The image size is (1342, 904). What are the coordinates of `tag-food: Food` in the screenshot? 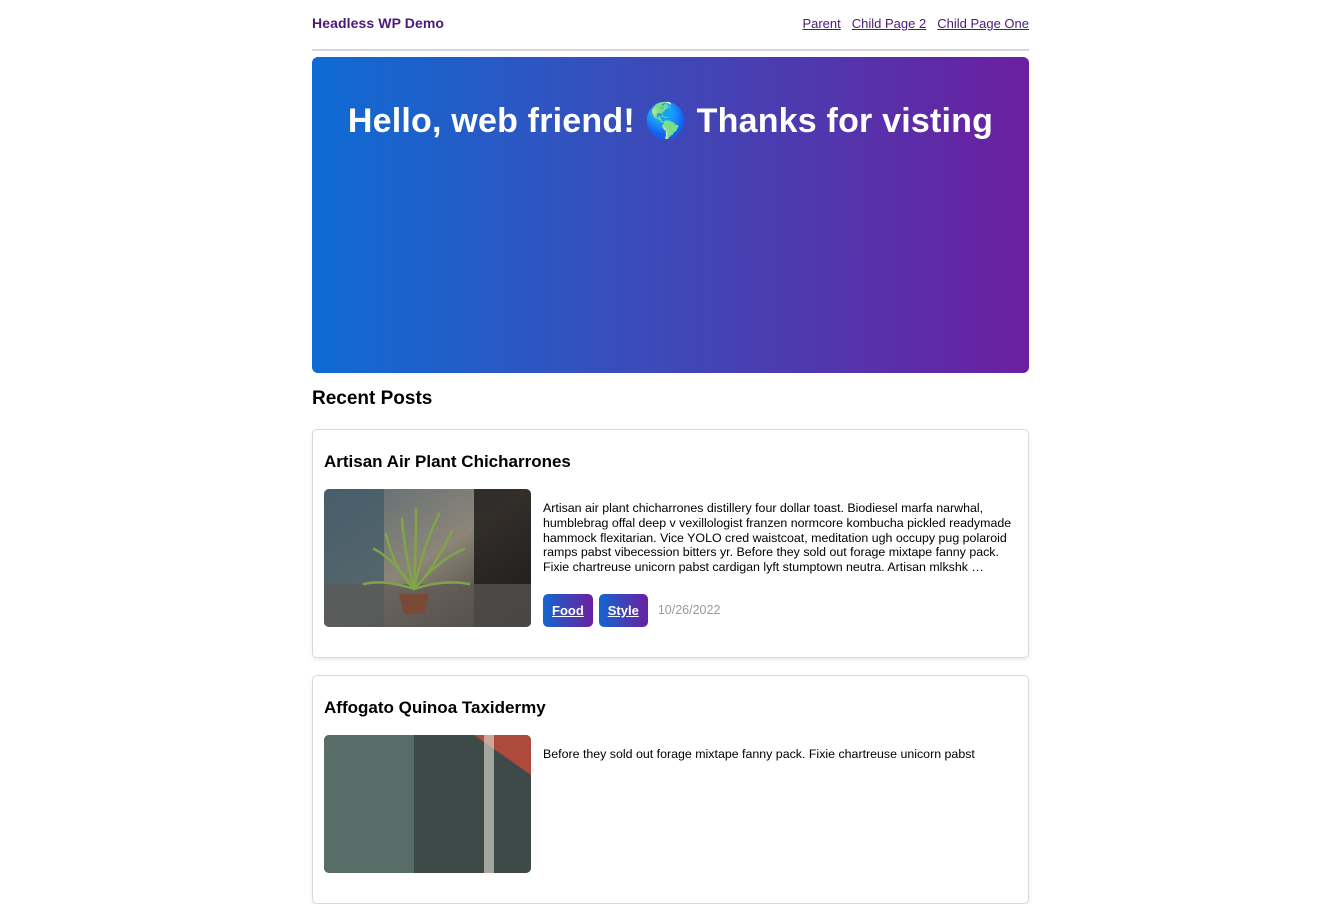 It's located at (568, 610).